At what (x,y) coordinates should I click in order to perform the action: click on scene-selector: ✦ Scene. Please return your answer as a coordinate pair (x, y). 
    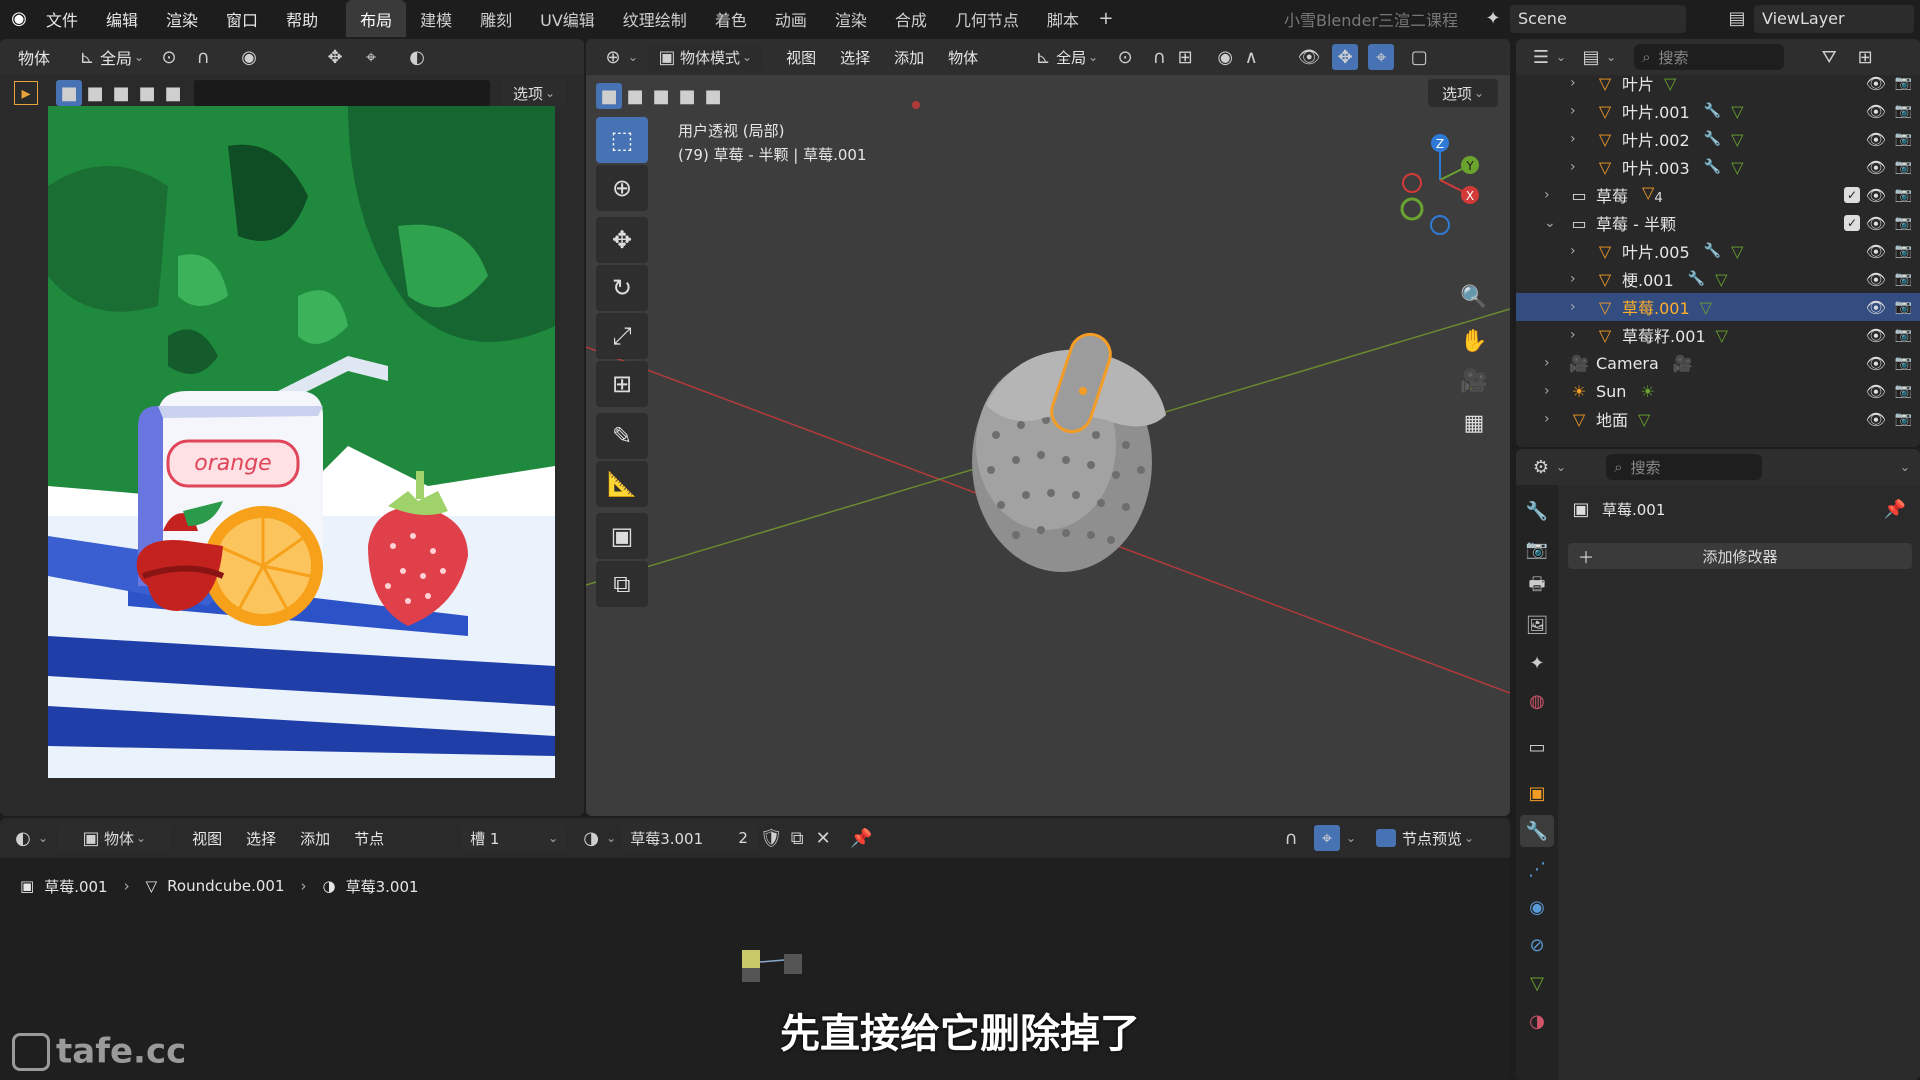
    Looking at the image, I should click on (1583, 18).